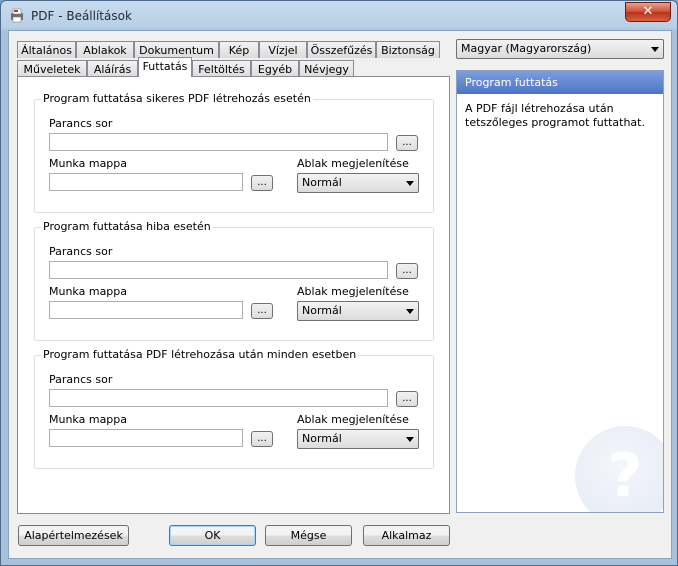 This screenshot has height=566, width=678. Describe the element at coordinates (17, 15) in the screenshot. I see `pdf-printer-icon` at that location.